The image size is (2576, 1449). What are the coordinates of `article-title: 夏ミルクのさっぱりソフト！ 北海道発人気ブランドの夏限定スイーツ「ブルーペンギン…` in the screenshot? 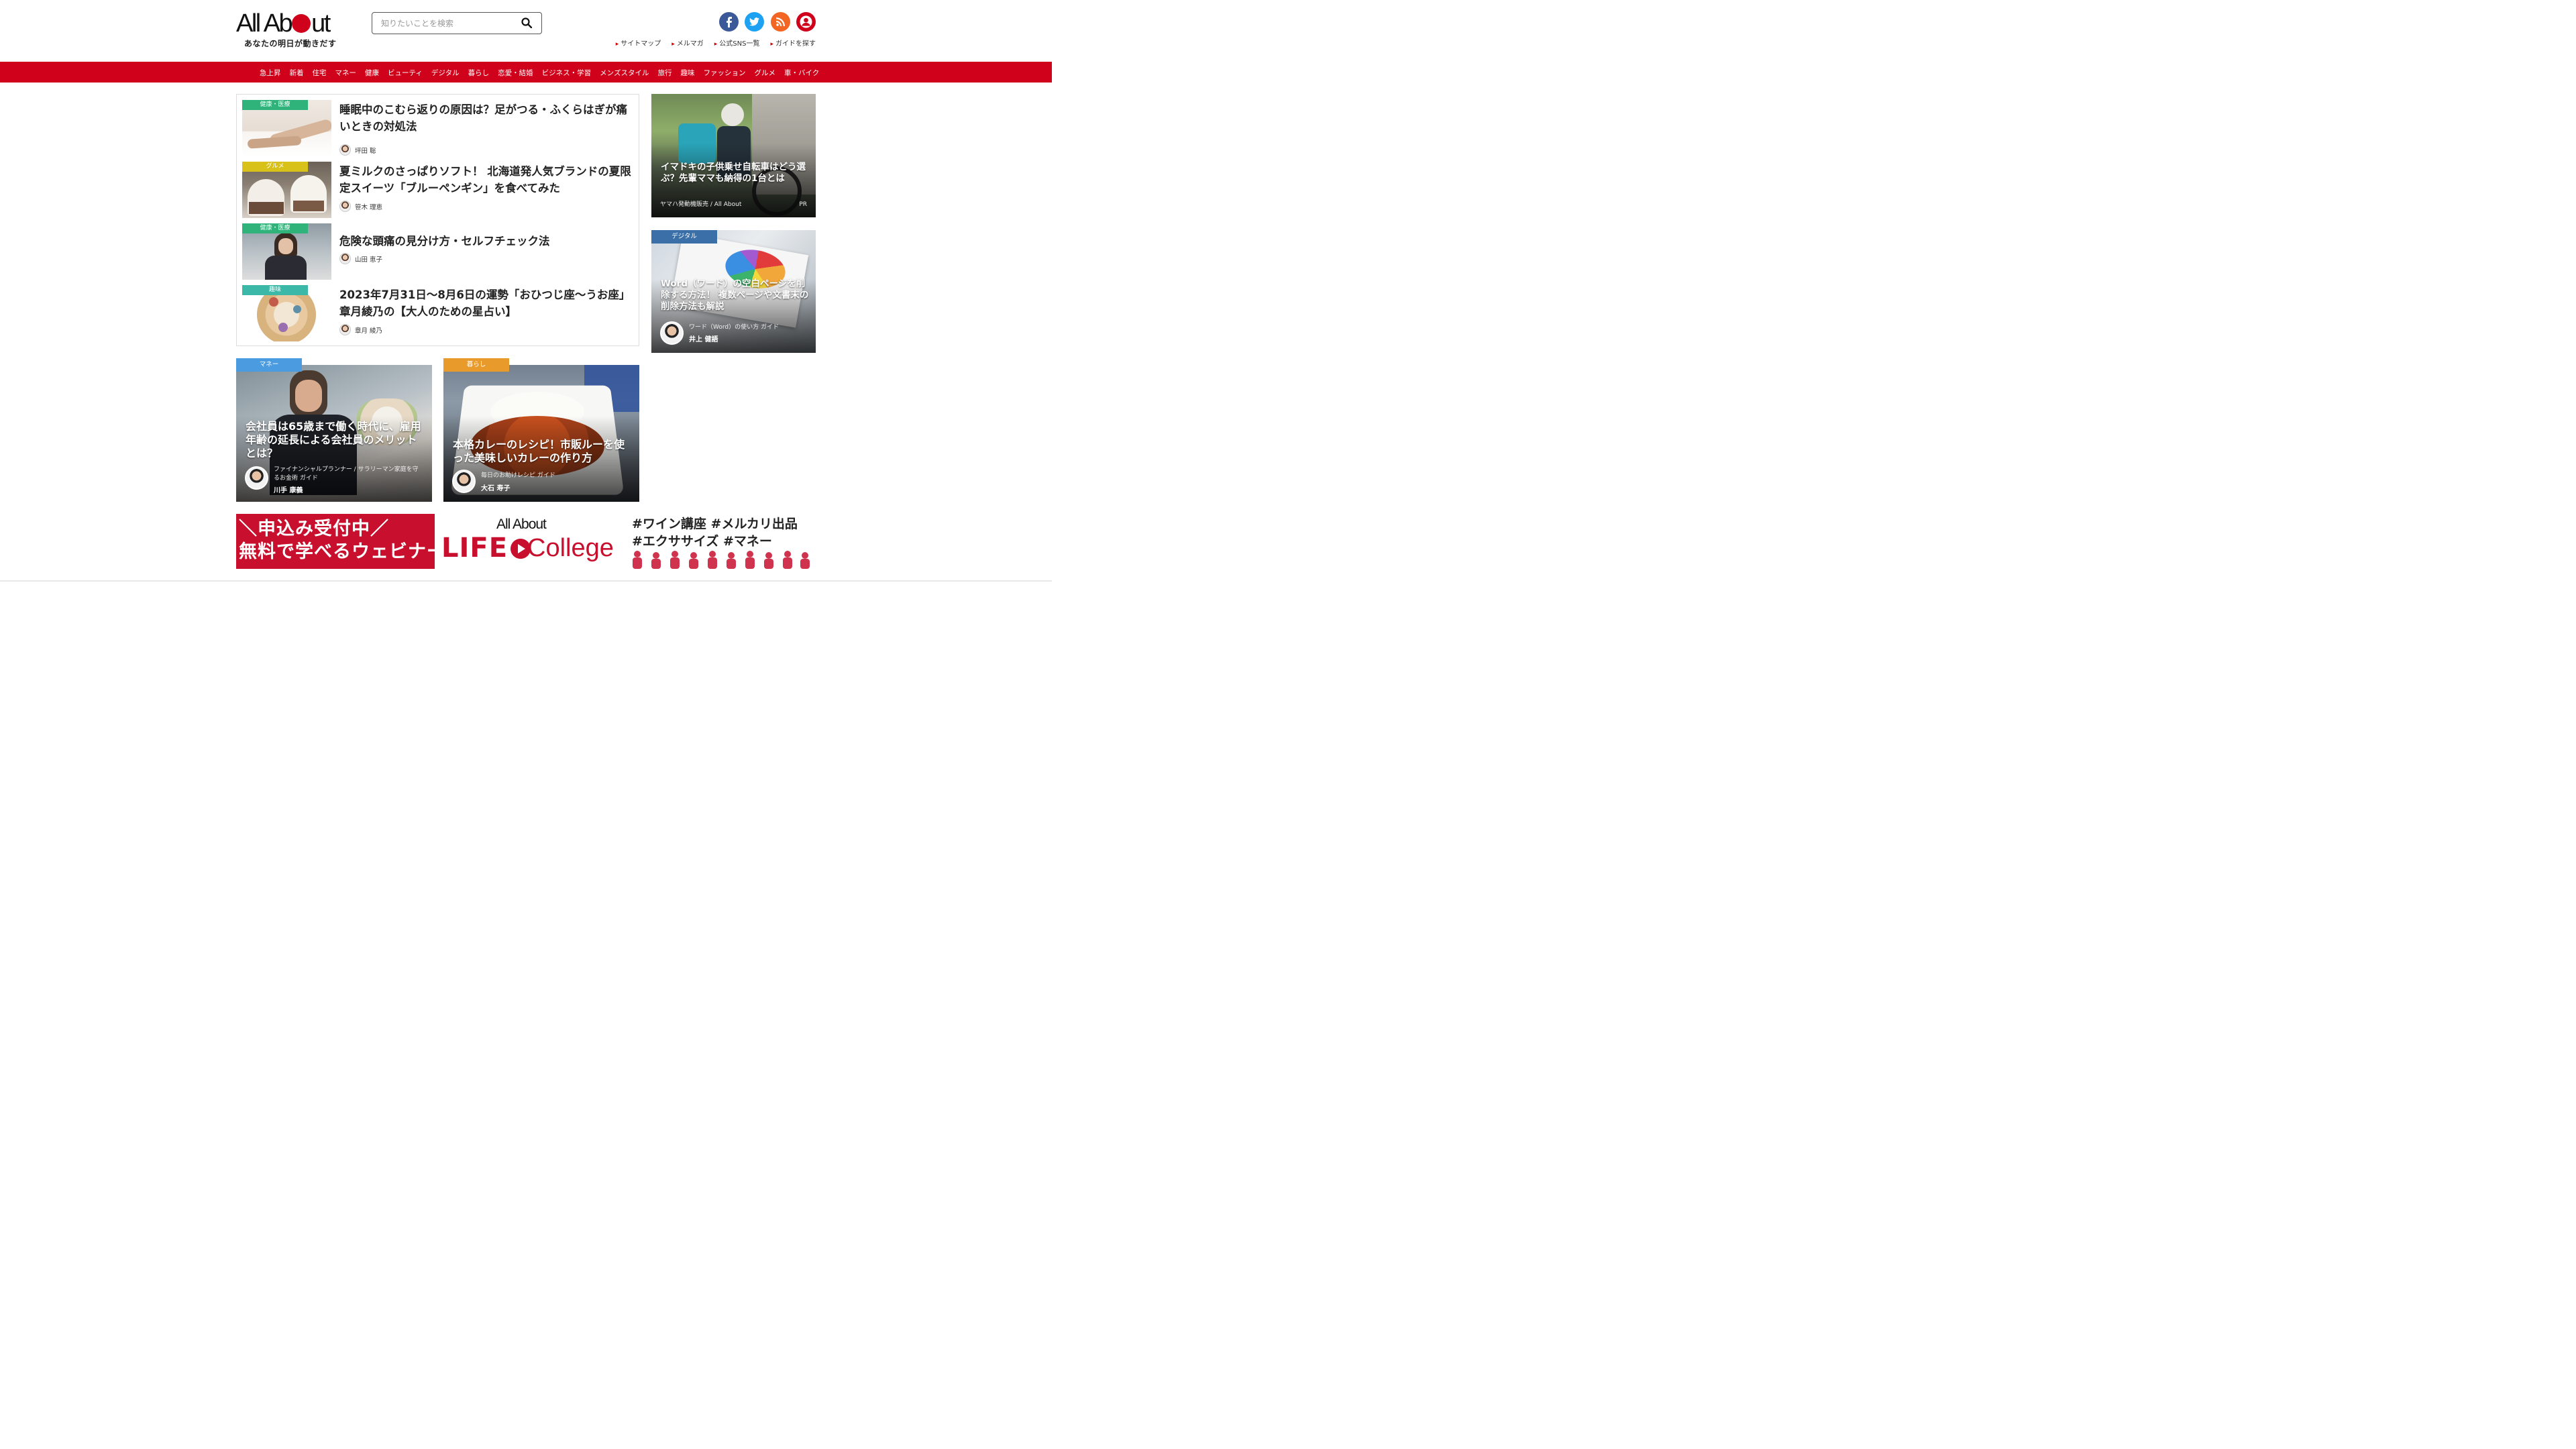 It's located at (487, 180).